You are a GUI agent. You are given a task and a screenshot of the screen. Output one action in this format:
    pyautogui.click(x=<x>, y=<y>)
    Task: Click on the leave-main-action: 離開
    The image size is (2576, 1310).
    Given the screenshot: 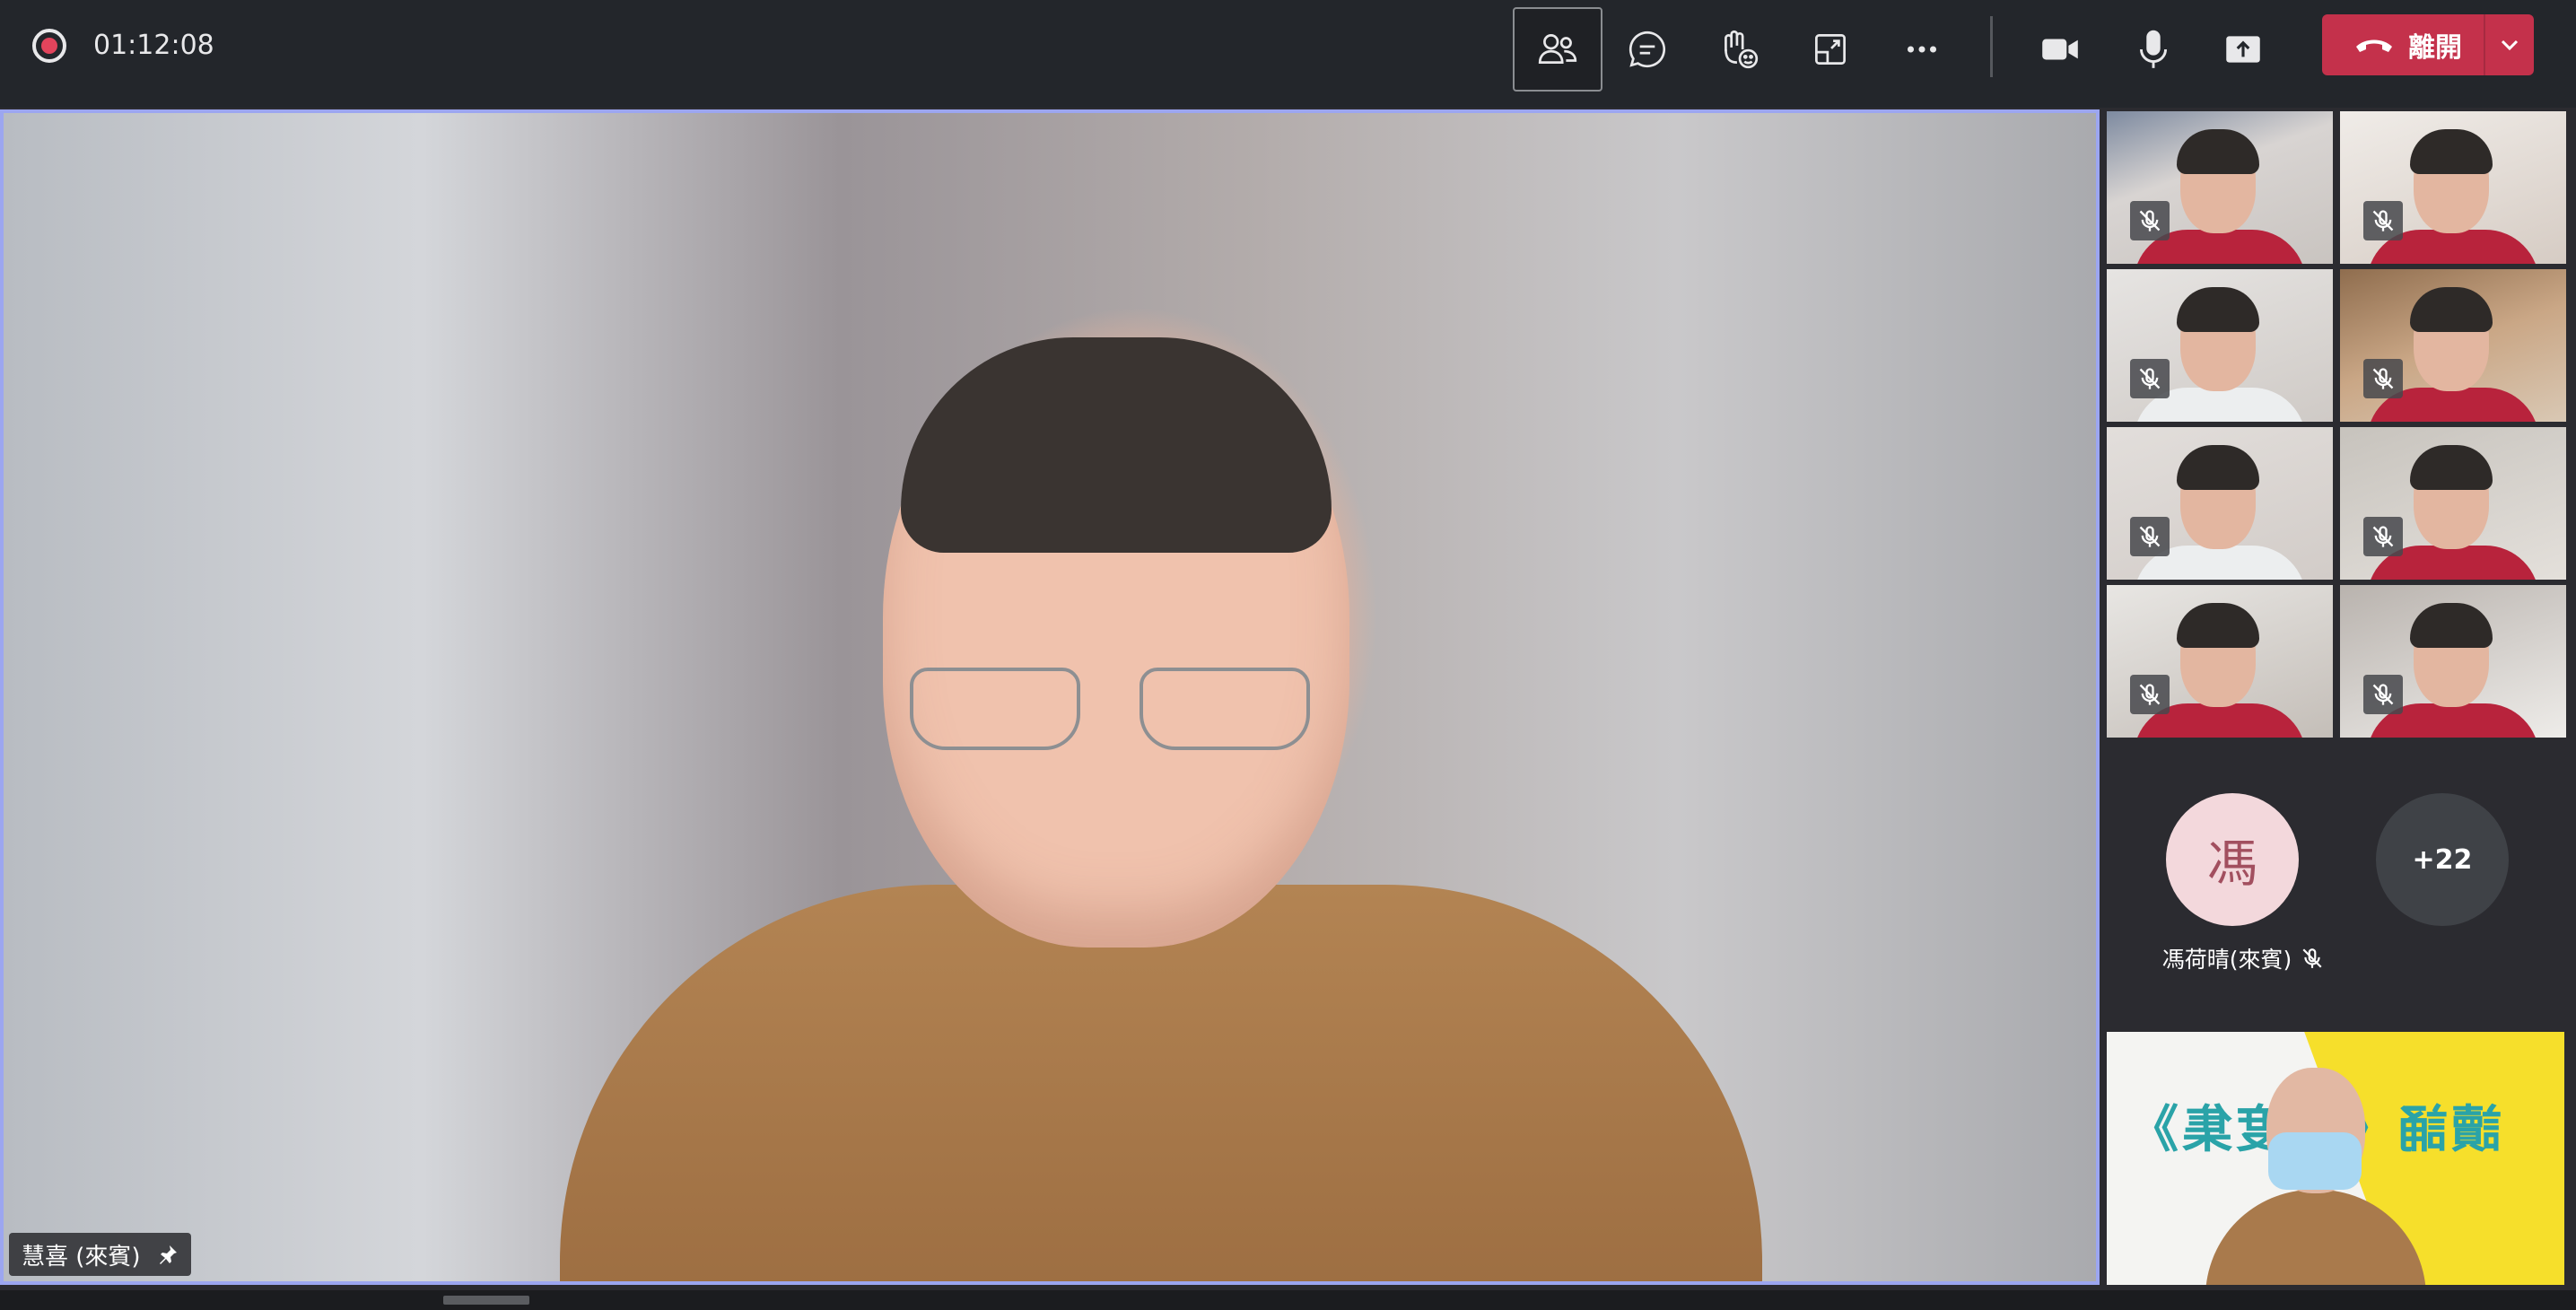 What is the action you would take?
    pyautogui.click(x=2403, y=44)
    